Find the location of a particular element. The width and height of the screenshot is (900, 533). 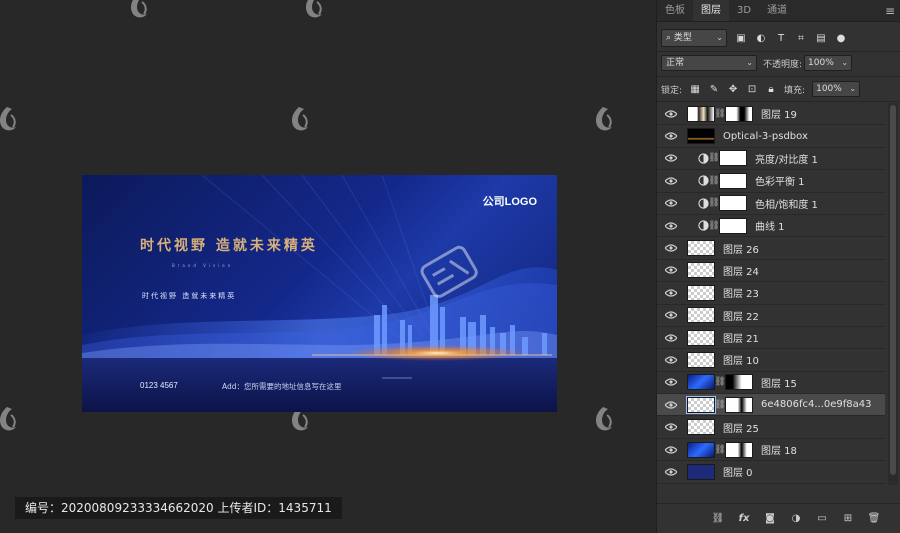

layer-row: 图层 26 is located at coordinates (771, 248).